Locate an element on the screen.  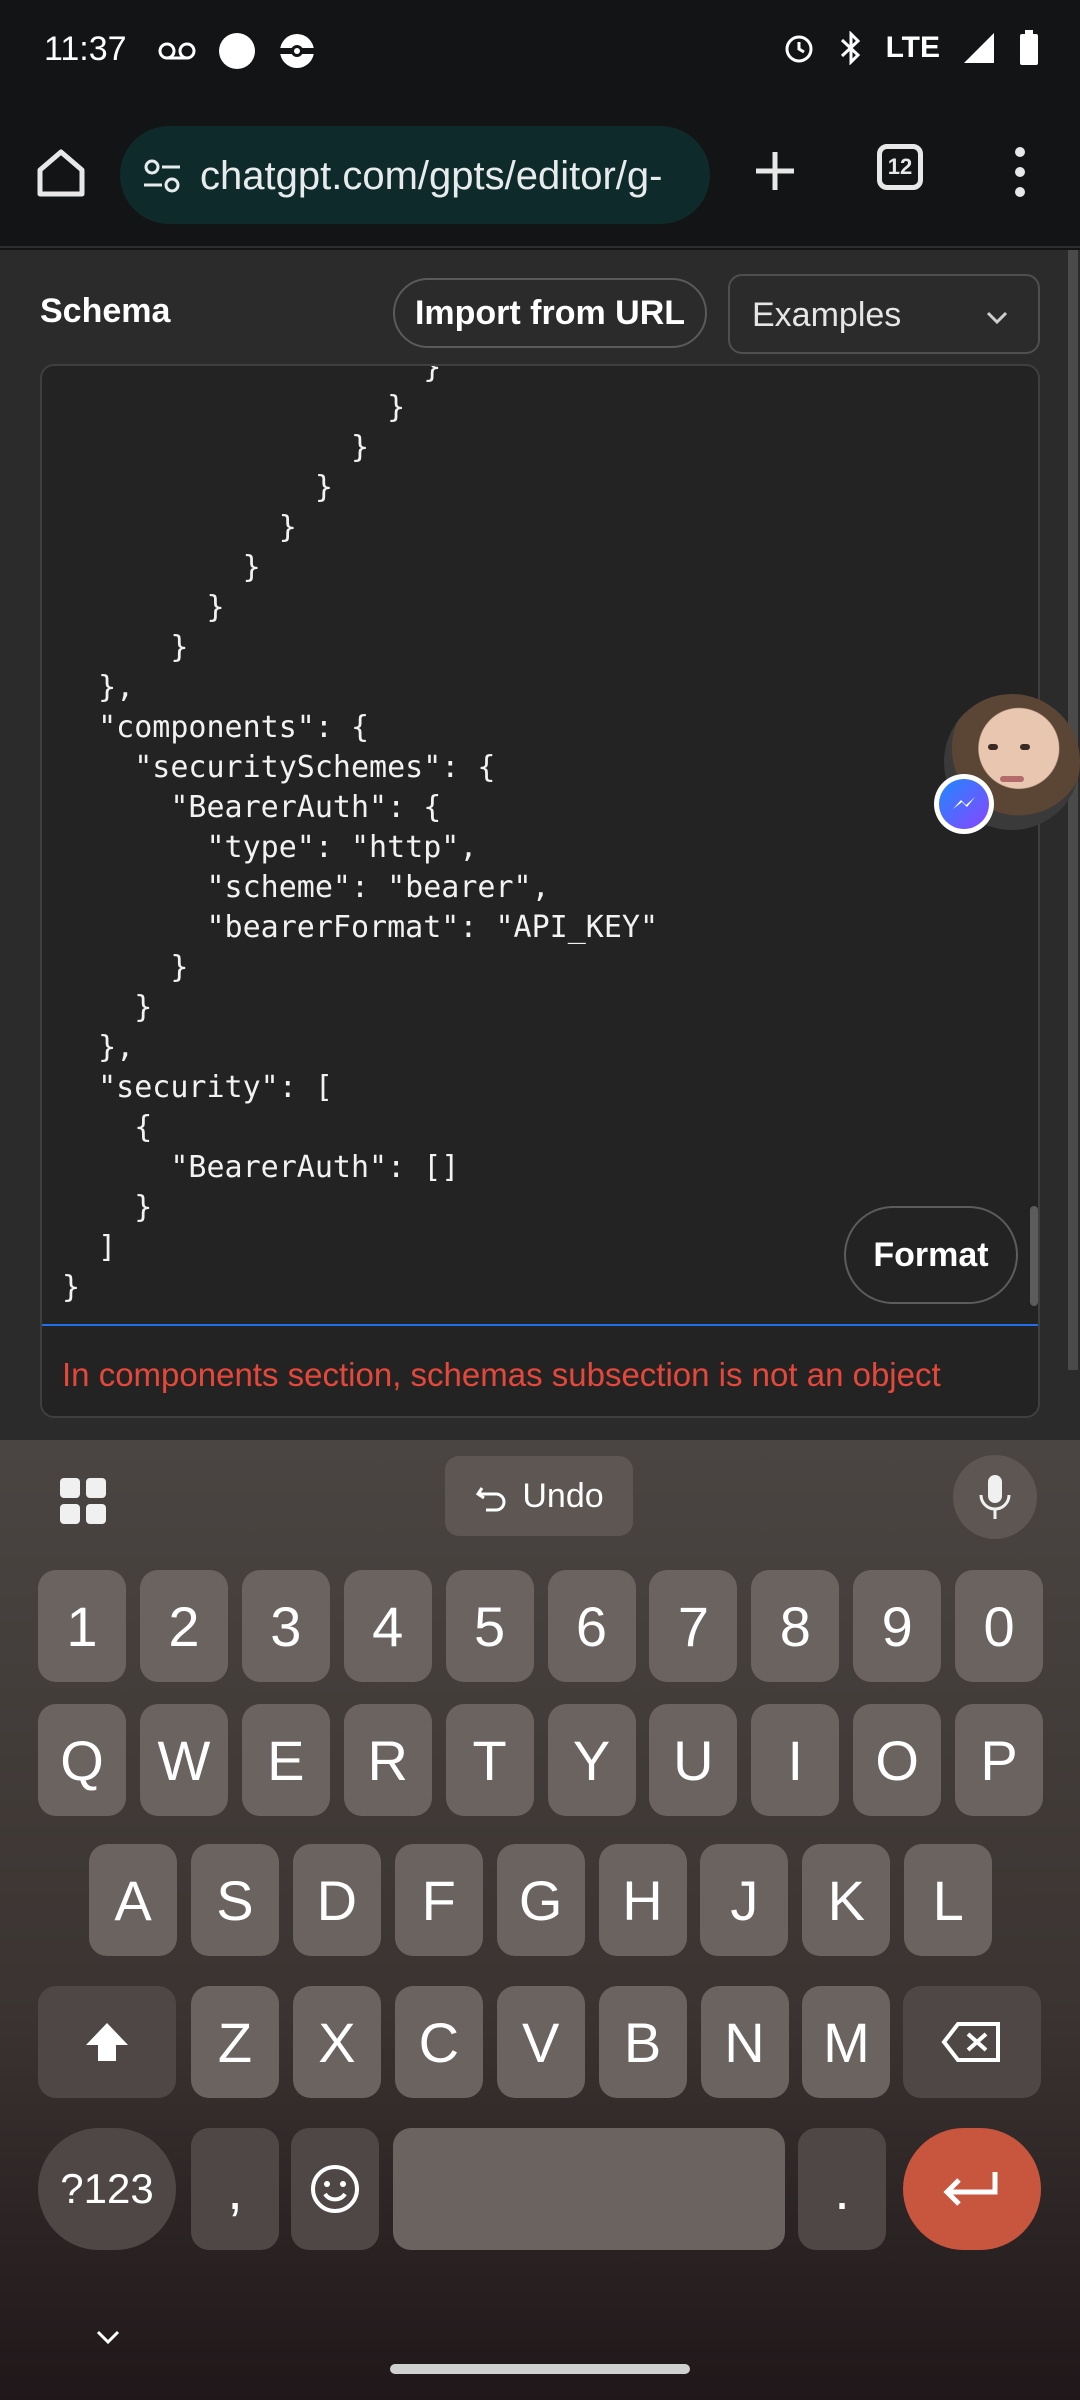
address-bar: chatgpt.com/gpts/editor/g- is located at coordinates (415, 175).